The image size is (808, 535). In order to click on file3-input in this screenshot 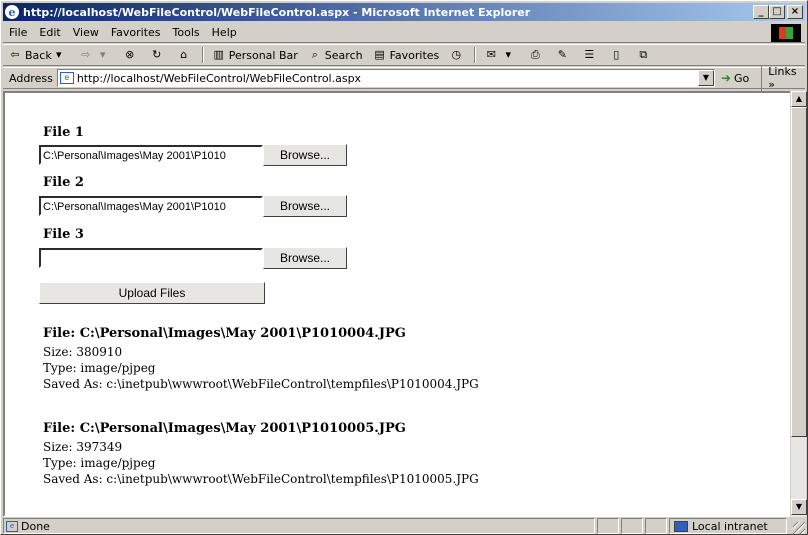, I will do `click(151, 258)`.